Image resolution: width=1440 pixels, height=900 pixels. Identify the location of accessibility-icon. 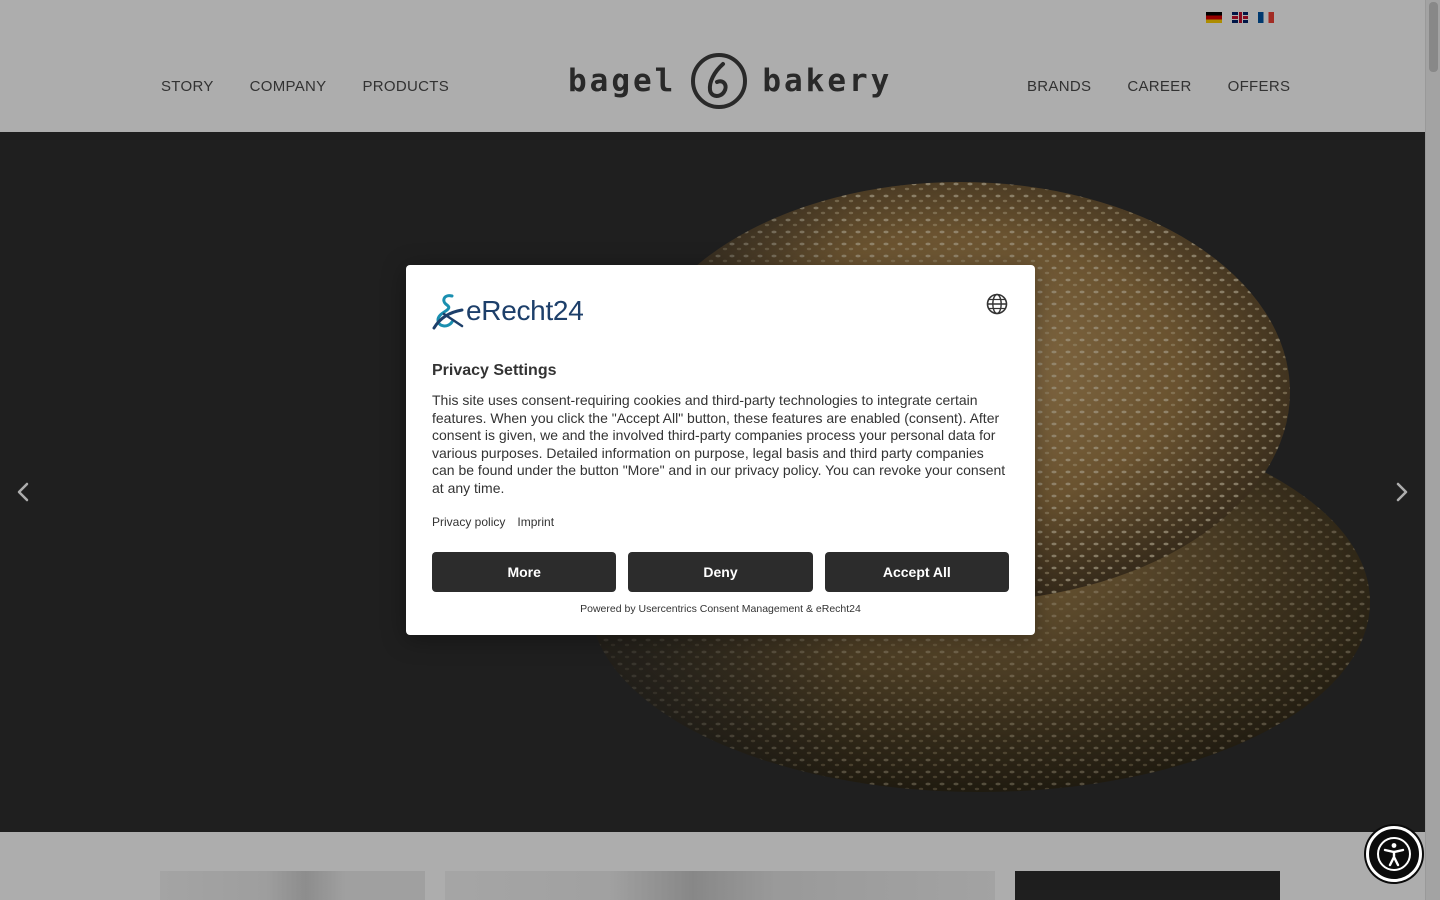
(1394, 854).